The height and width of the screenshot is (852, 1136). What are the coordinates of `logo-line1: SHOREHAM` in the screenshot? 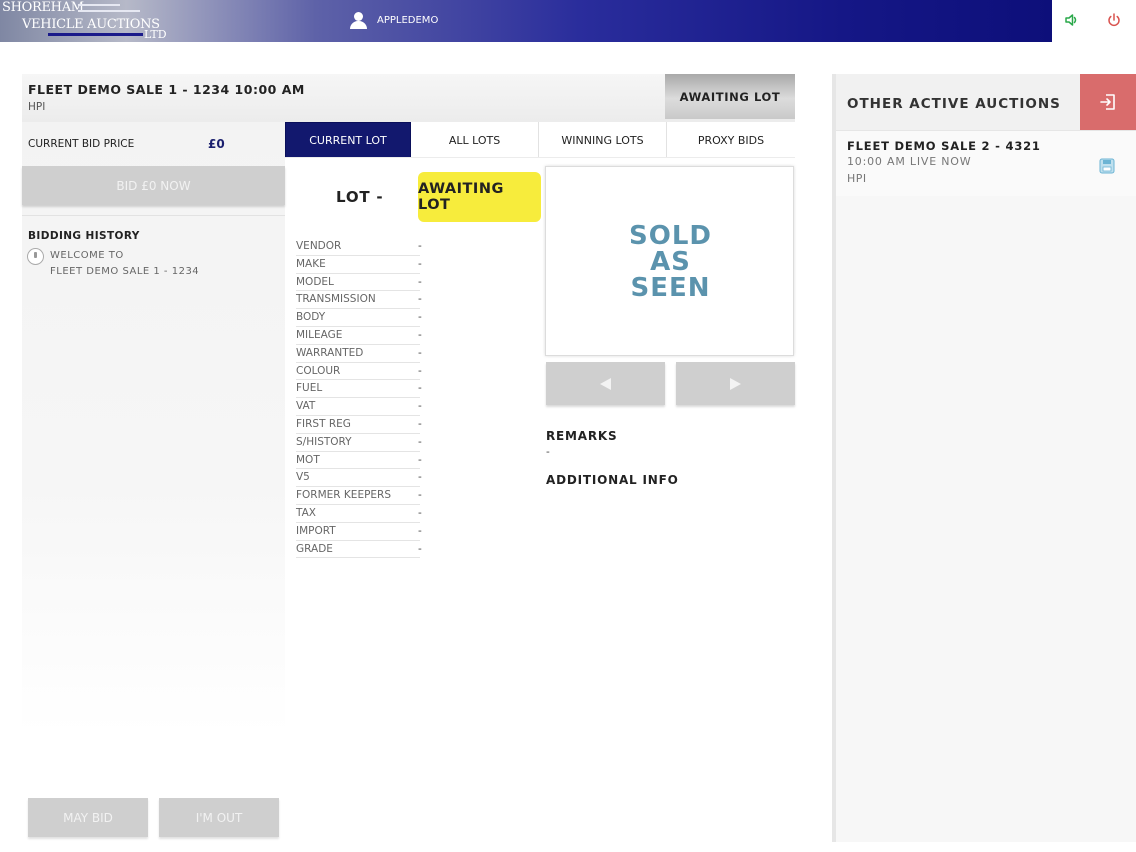 It's located at (43, 7).